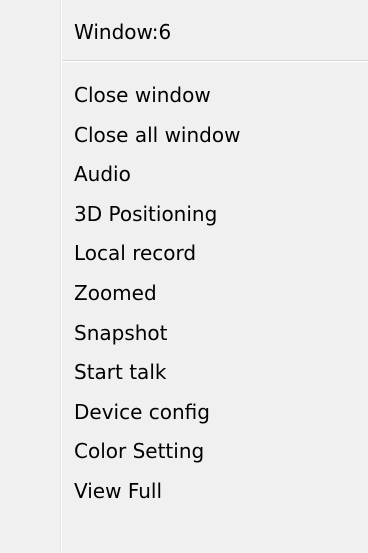 Image resolution: width=368 pixels, height=553 pixels. What do you see at coordinates (215, 136) in the screenshot?
I see `menu-item-close-all-window: Close all window` at bounding box center [215, 136].